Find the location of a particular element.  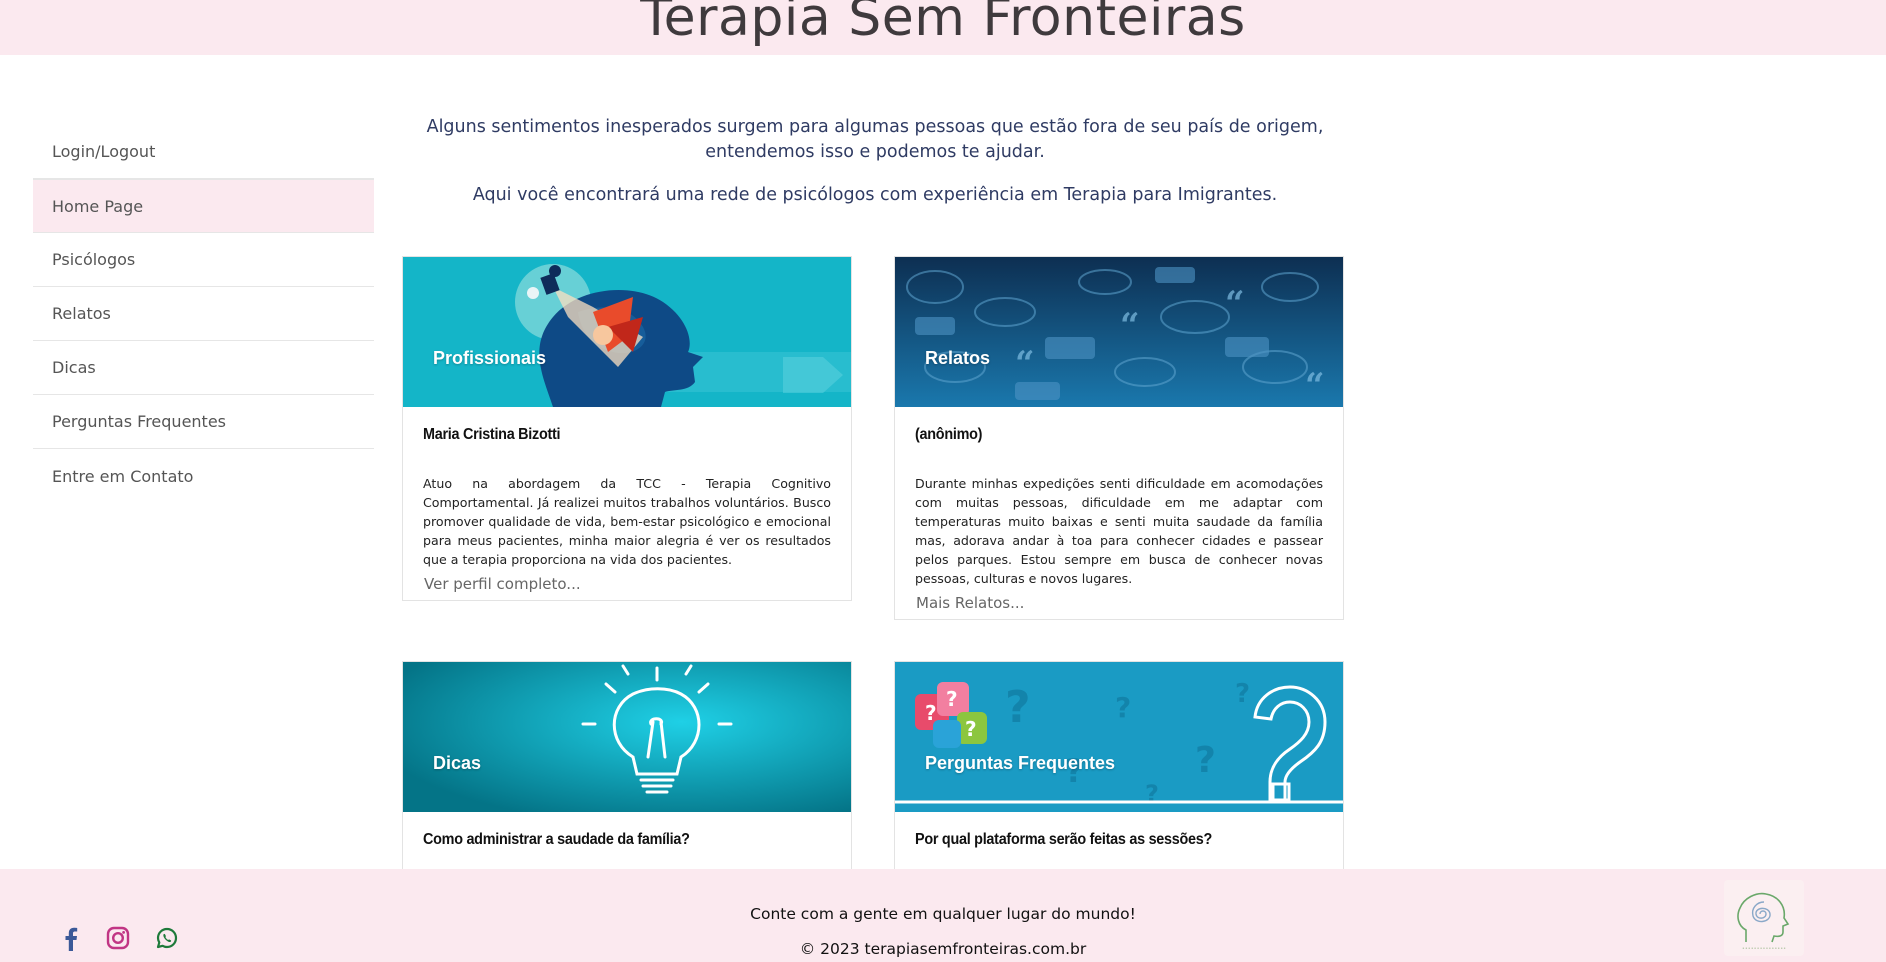

sidebar-item-login: Login/Logout is located at coordinates (203, 152).